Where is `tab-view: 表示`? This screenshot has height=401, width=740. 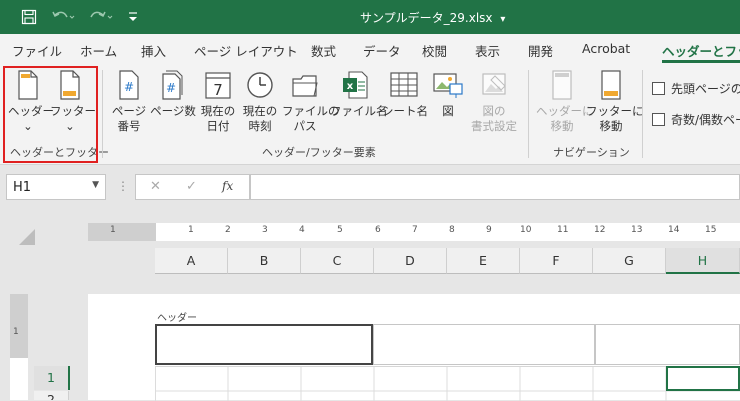 tab-view: 表示 is located at coordinates (487, 50).